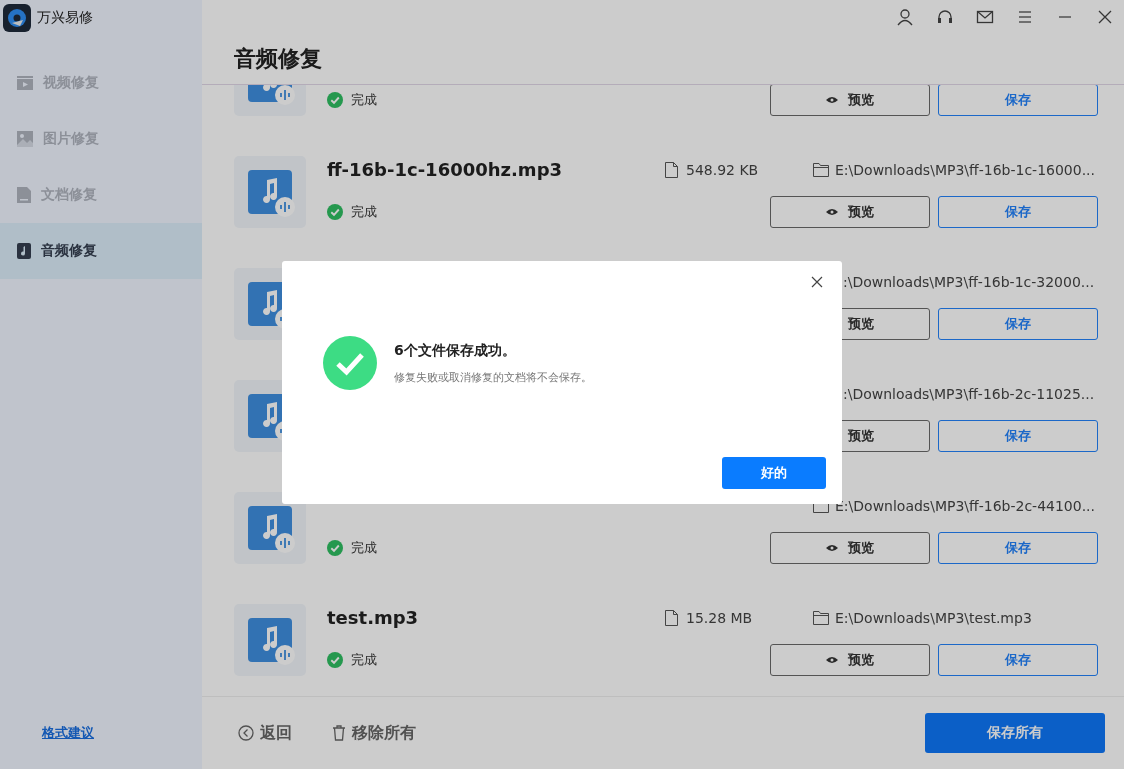 The image size is (1124, 769). I want to click on back-icon, so click(246, 733).